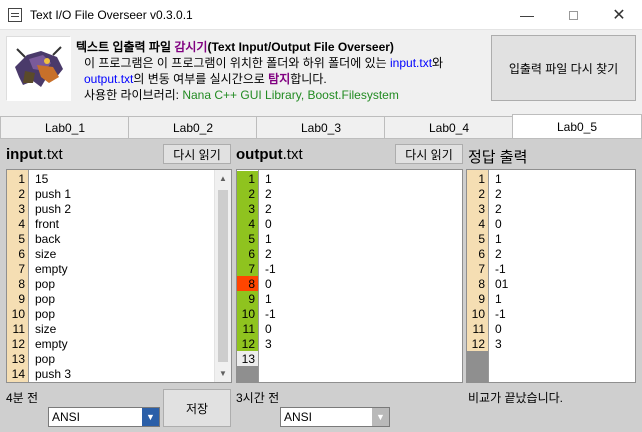 Image resolution: width=642 pixels, height=432 pixels. Describe the element at coordinates (201, 79) in the screenshot. I see `header-desc-b: 의 변동 여부를 실시간으로` at that location.